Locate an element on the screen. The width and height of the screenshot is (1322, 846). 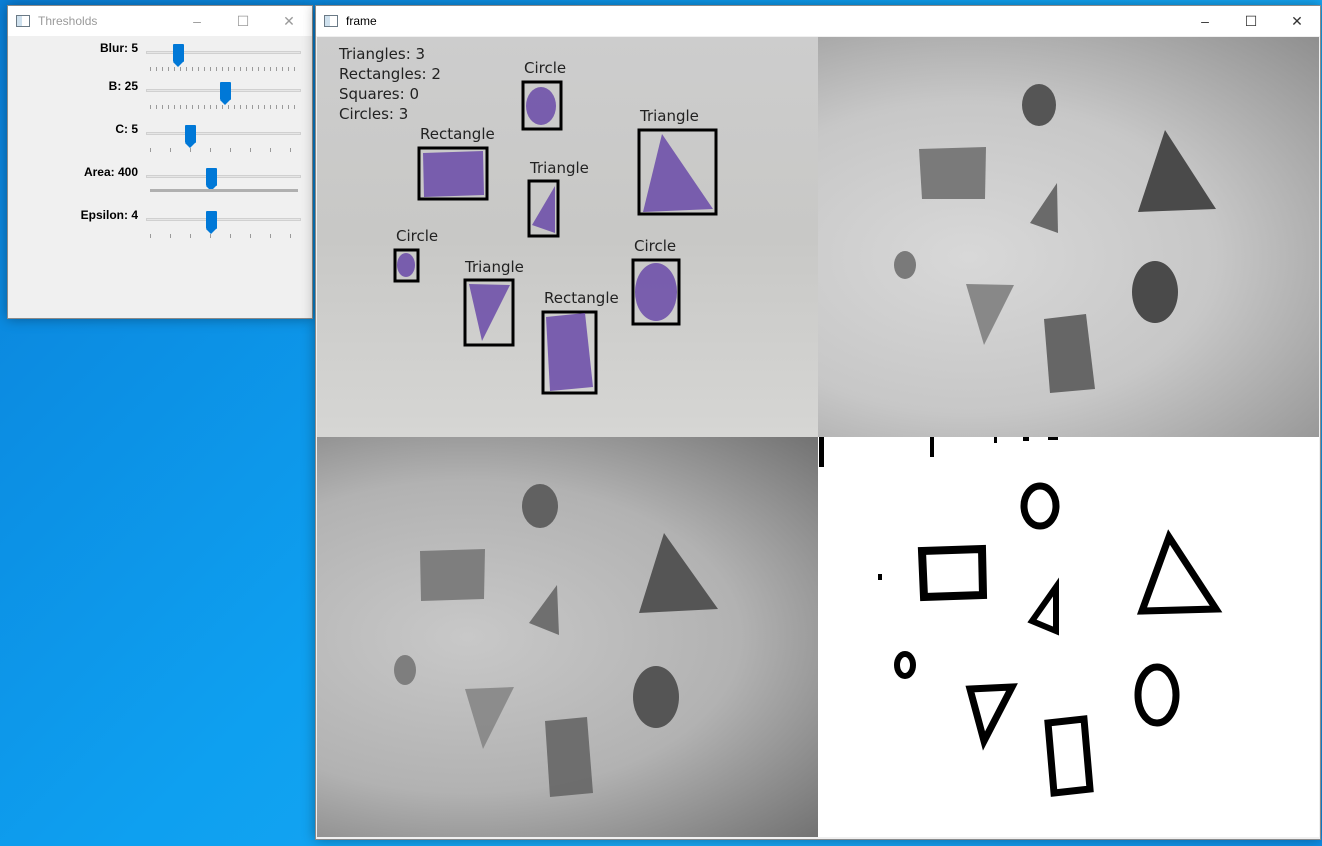
slider-label: Epsilon: 4 is located at coordinates (109, 215).